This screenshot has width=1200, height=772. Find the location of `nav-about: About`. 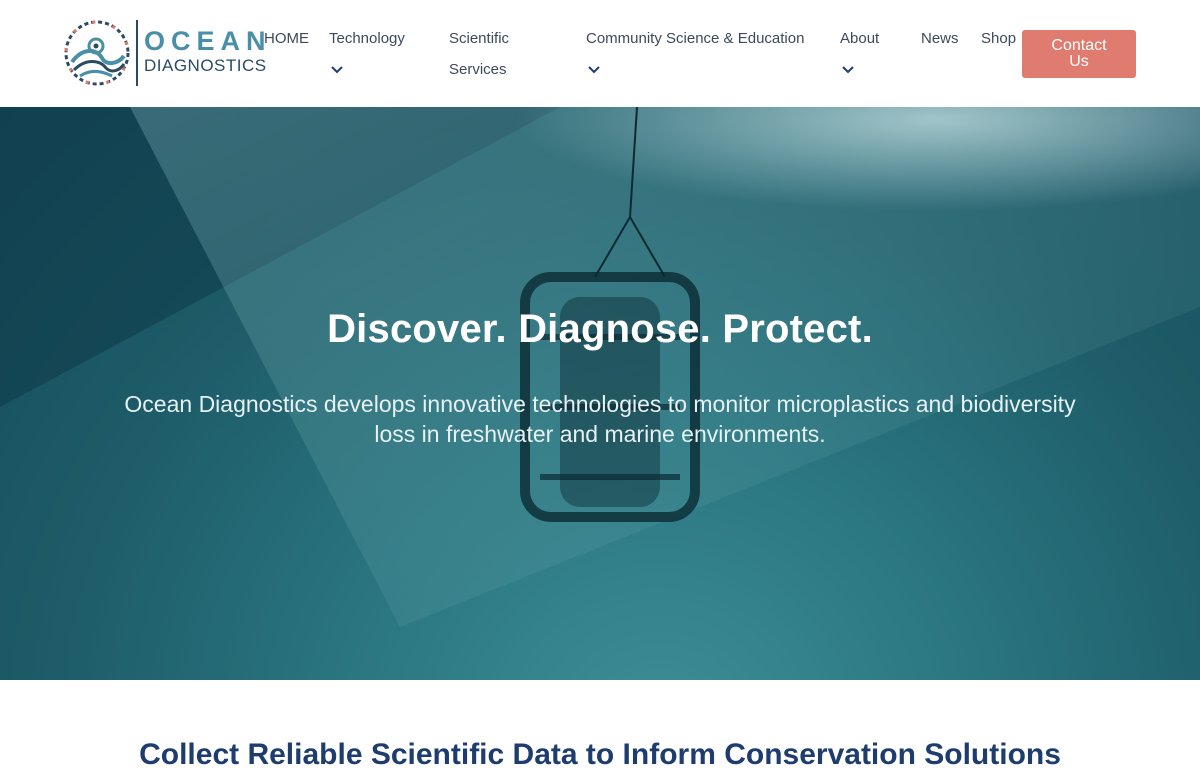

nav-about: About is located at coordinates (859, 38).